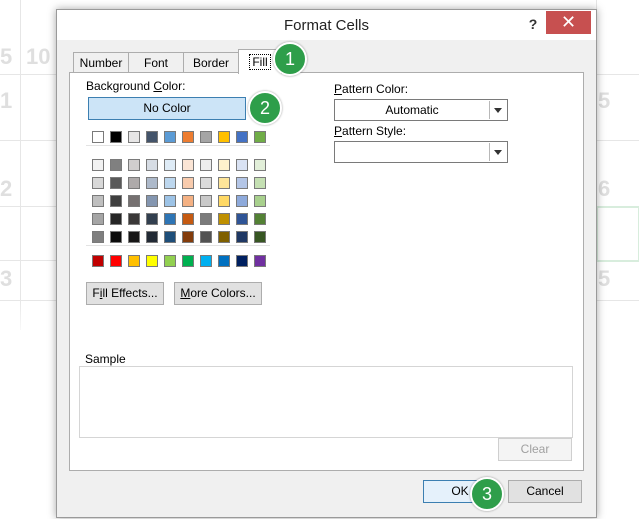  I want to click on tab-font: Font, so click(156, 62).